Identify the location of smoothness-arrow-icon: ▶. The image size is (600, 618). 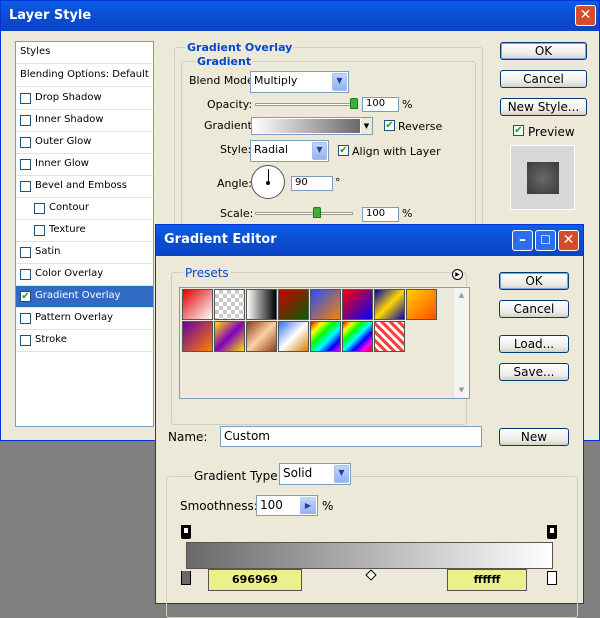
(308, 505).